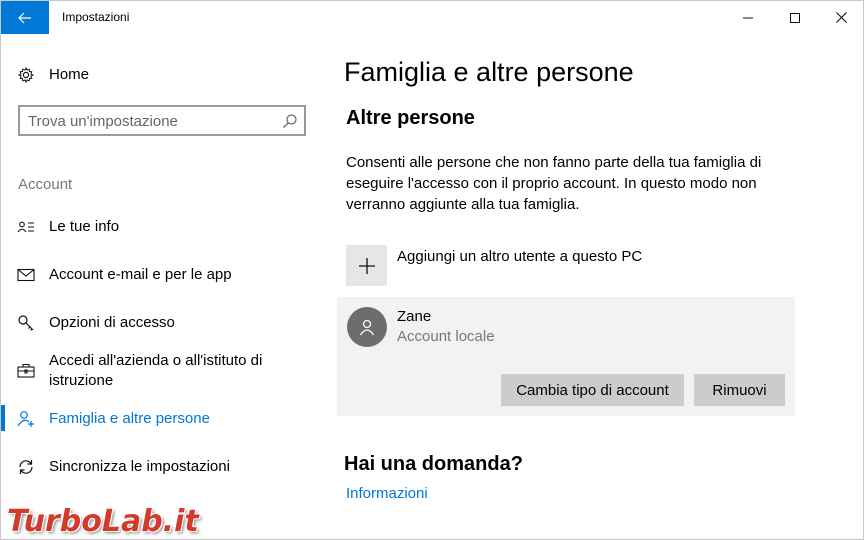 The width and height of the screenshot is (864, 540). I want to click on sidebar-item-email-accounts: Account e-mail e per le app, so click(161, 275).